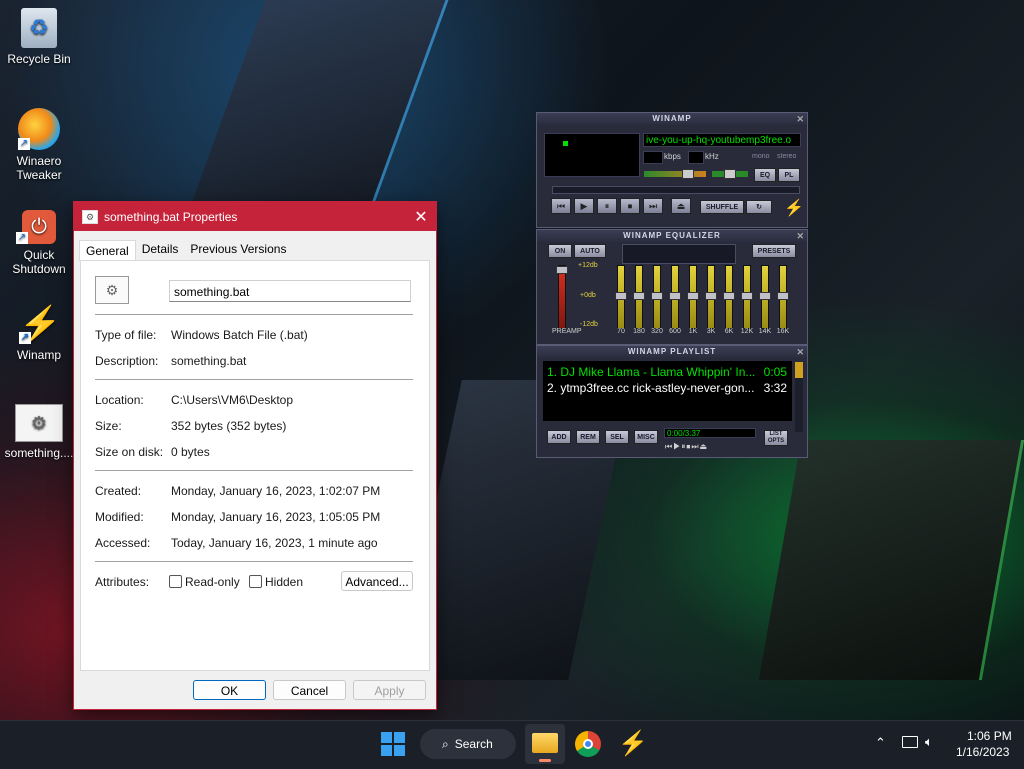  What do you see at coordinates (559, 437) in the screenshot?
I see `playlist-add-button: ADD` at bounding box center [559, 437].